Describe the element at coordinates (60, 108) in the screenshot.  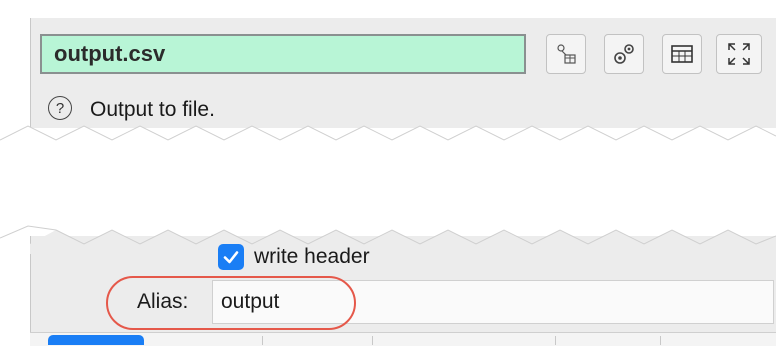
I see `help-icon: ?` at that location.